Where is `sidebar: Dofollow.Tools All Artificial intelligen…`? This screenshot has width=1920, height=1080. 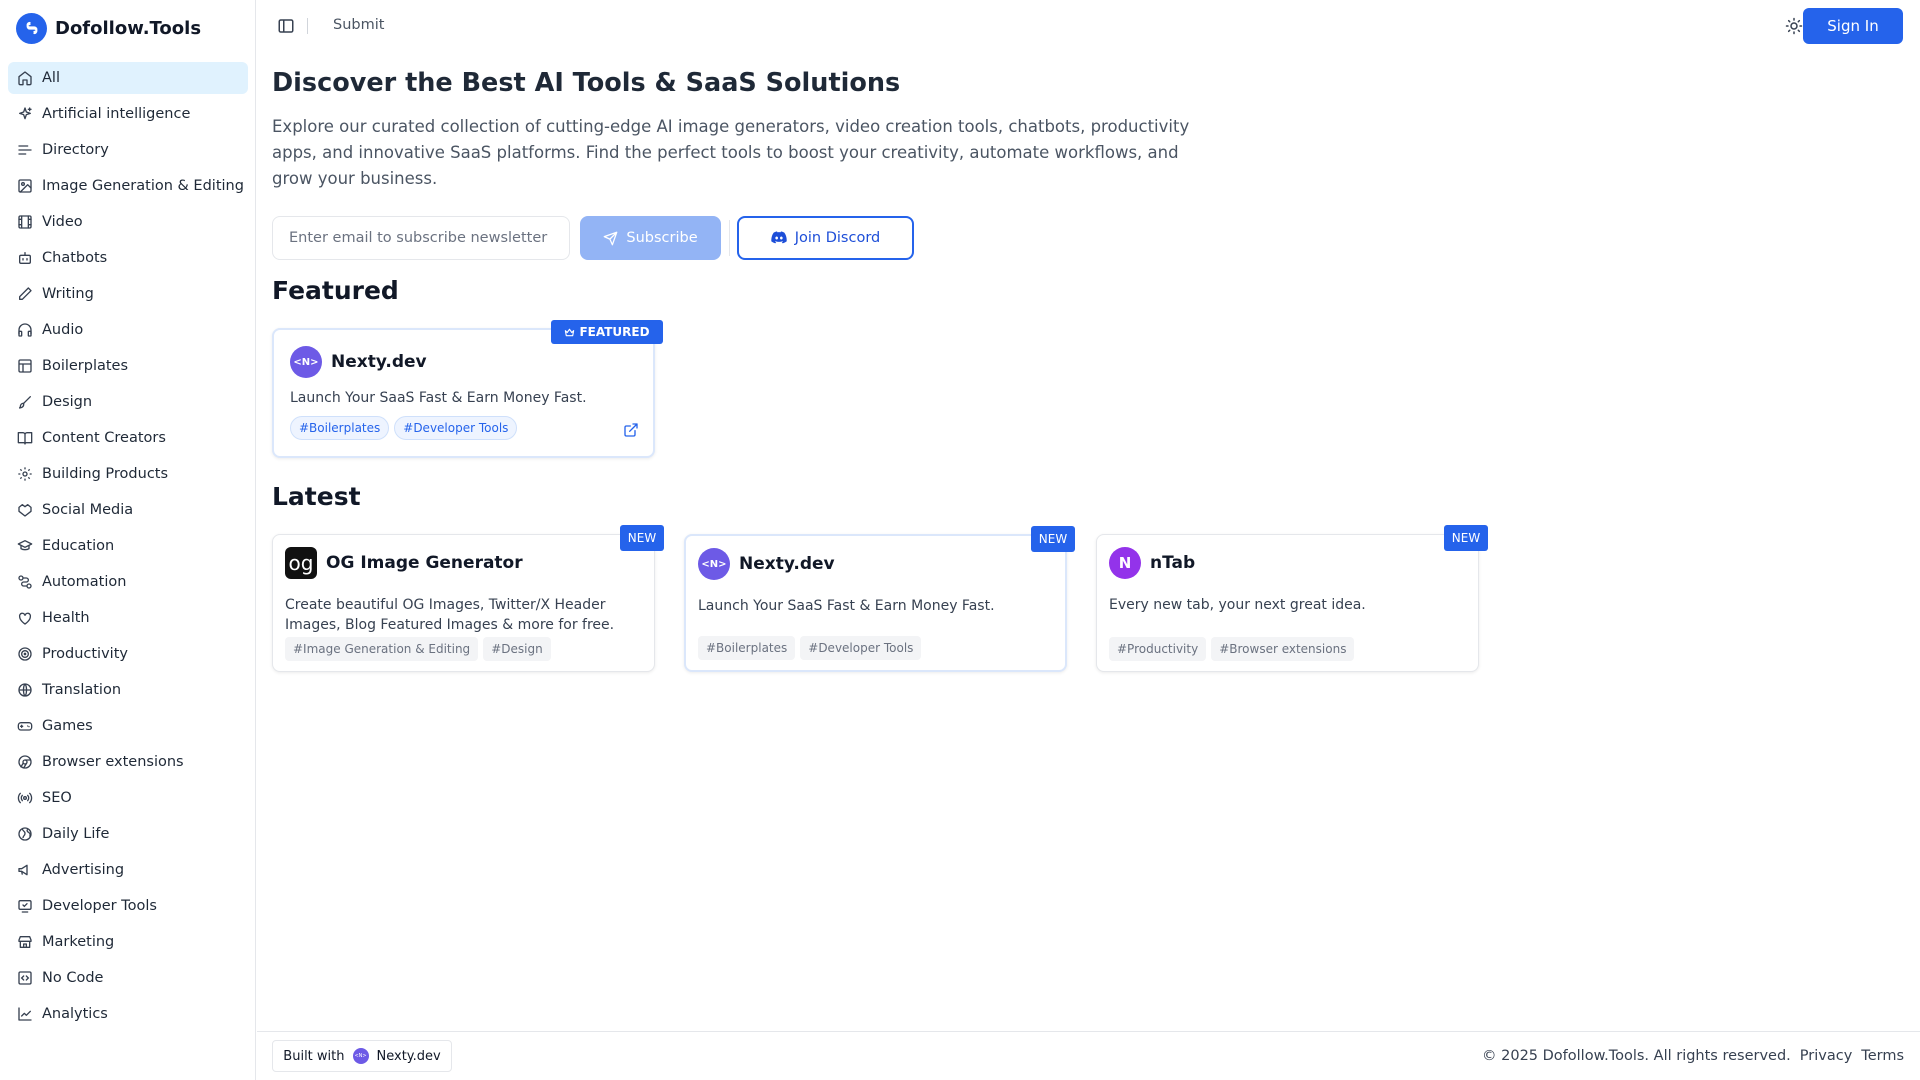
sidebar: Dofollow.Tools All Artificial intelligen… is located at coordinates (128, 540).